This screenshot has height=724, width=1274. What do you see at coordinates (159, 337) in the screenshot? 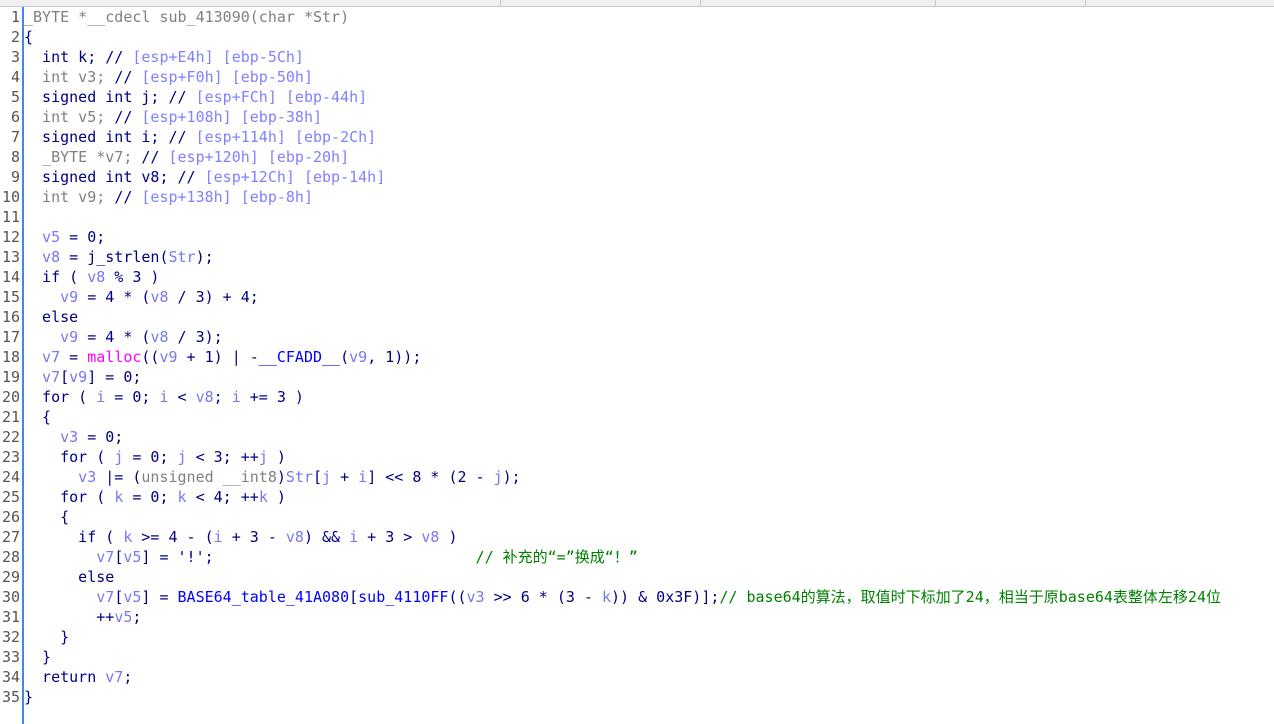
I see `code-token: v8` at bounding box center [159, 337].